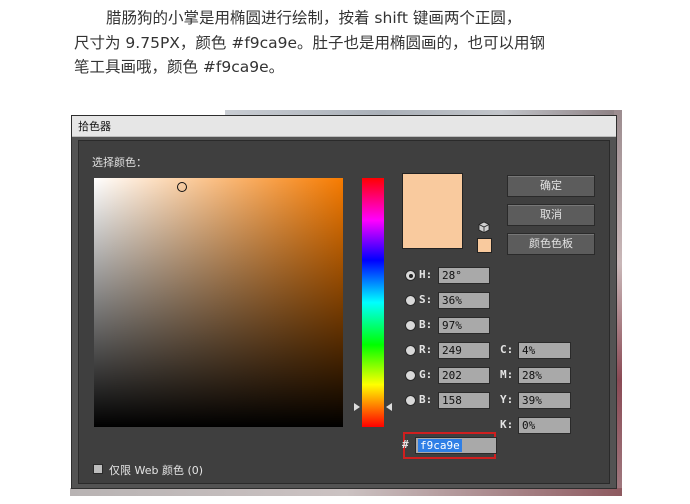 This screenshot has height=504, width=690. Describe the element at coordinates (426, 399) in the screenshot. I see `label-blue: B:` at that location.